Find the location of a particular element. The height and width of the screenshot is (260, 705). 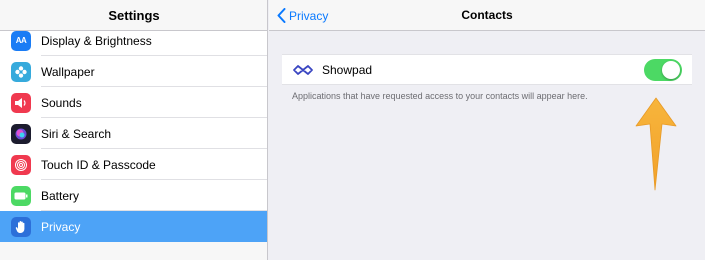

contacts-access-toggle is located at coordinates (663, 70).